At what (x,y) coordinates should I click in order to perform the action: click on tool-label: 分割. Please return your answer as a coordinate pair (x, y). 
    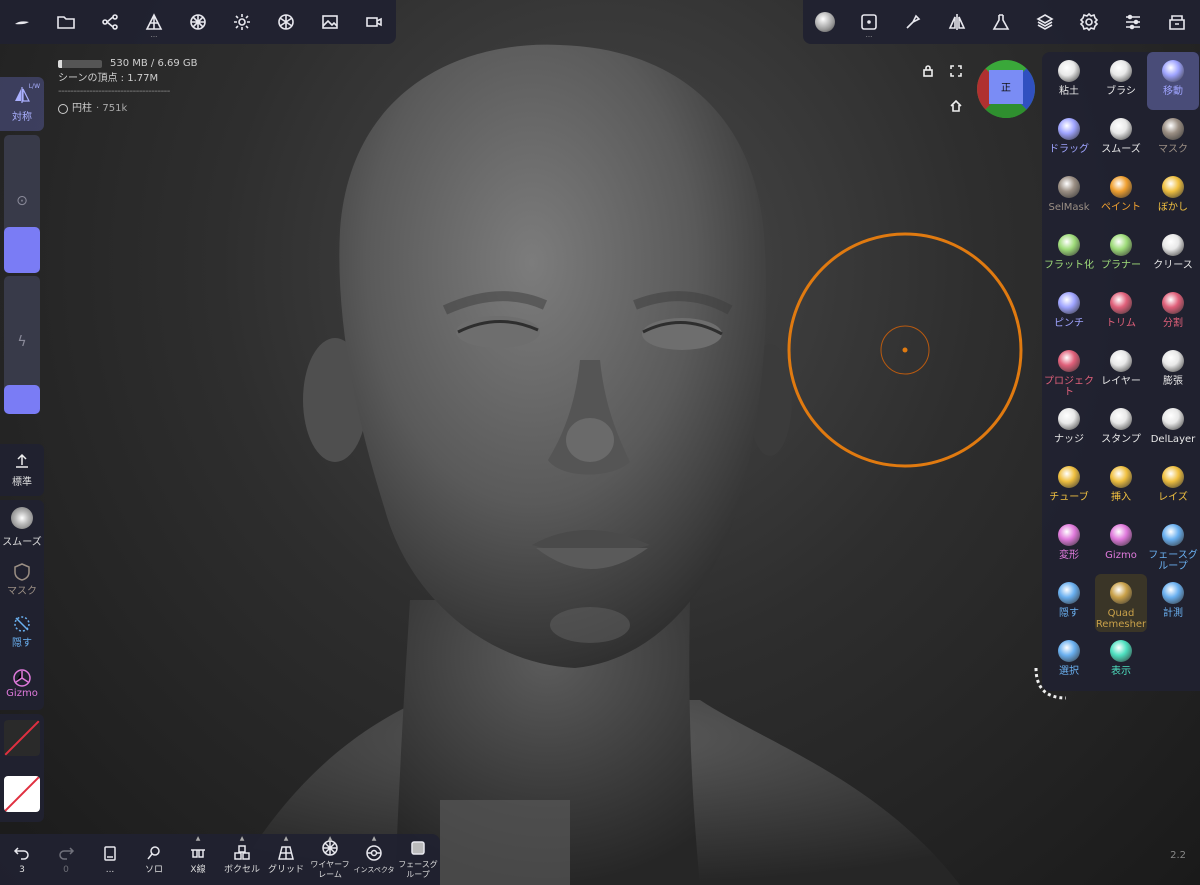
    Looking at the image, I should click on (1173, 323).